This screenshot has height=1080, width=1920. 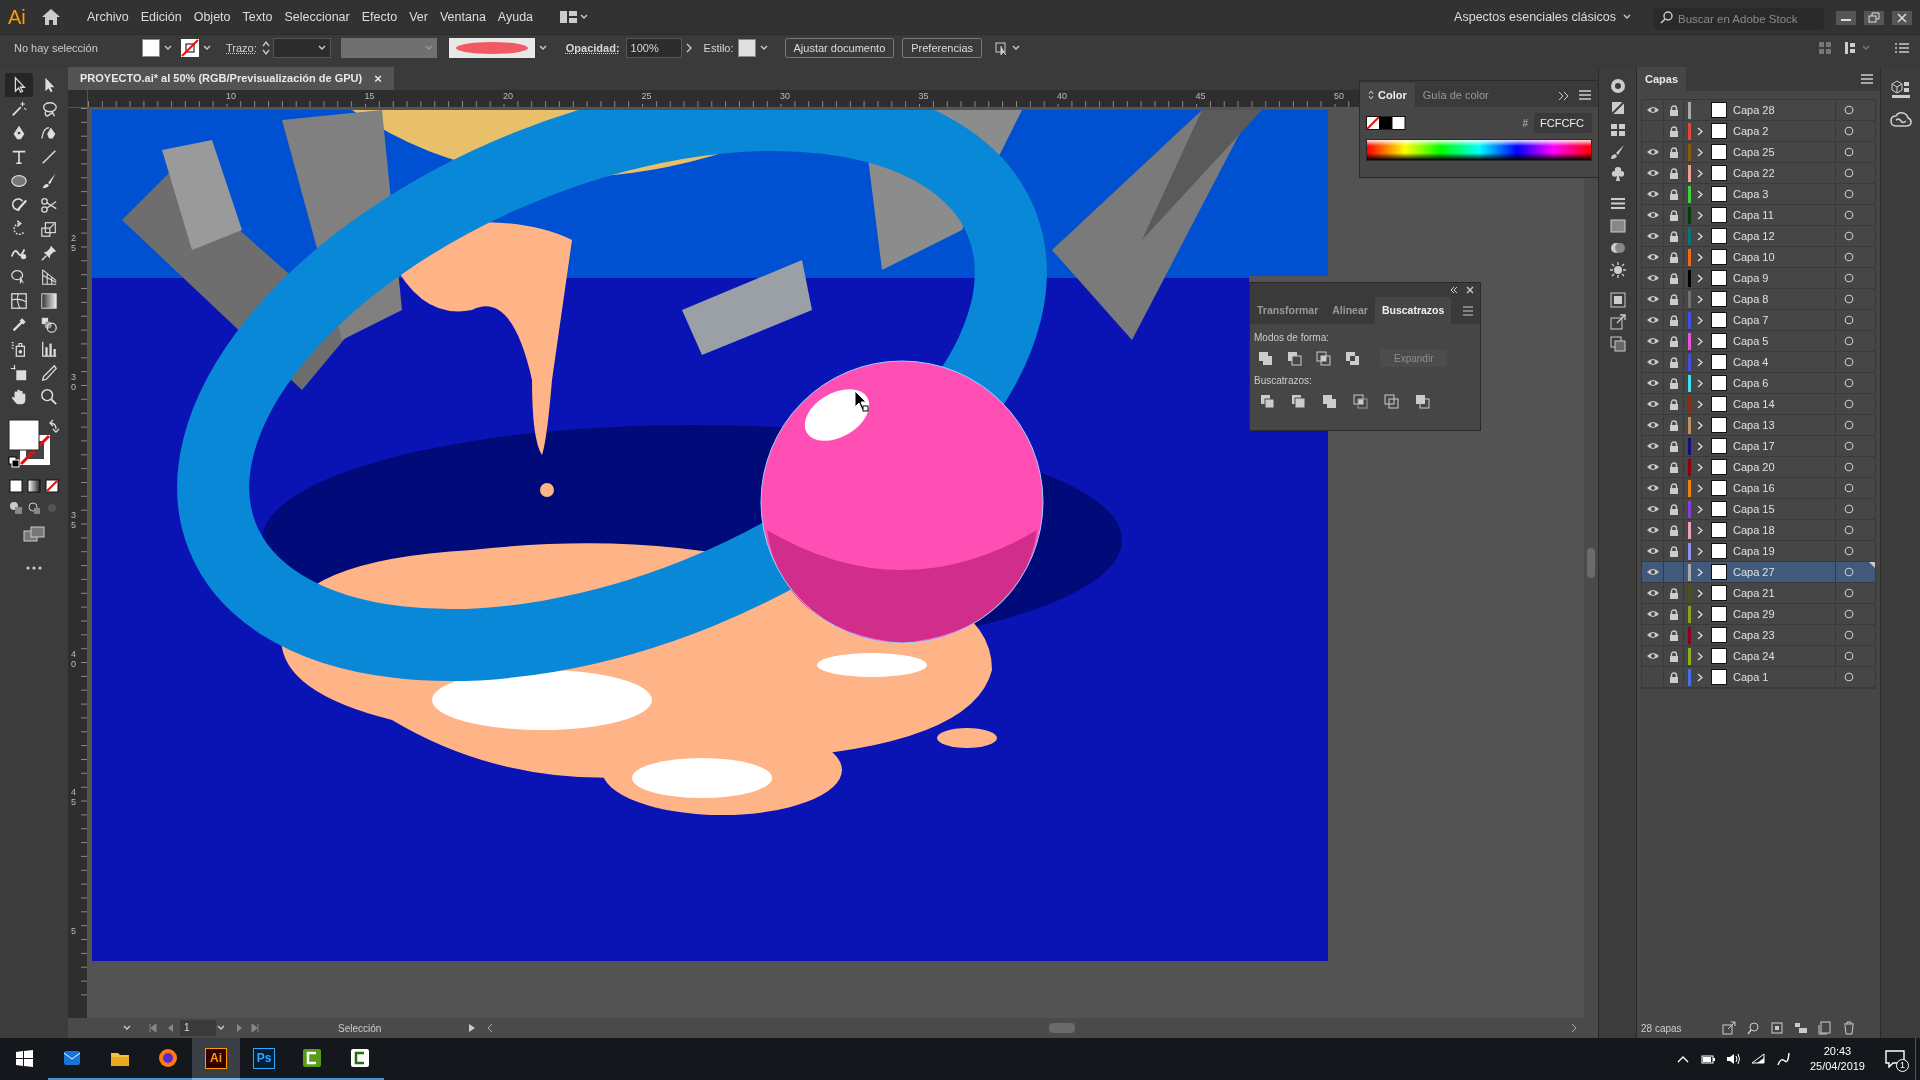 I want to click on arrange-icon, so click(x=1858, y=48).